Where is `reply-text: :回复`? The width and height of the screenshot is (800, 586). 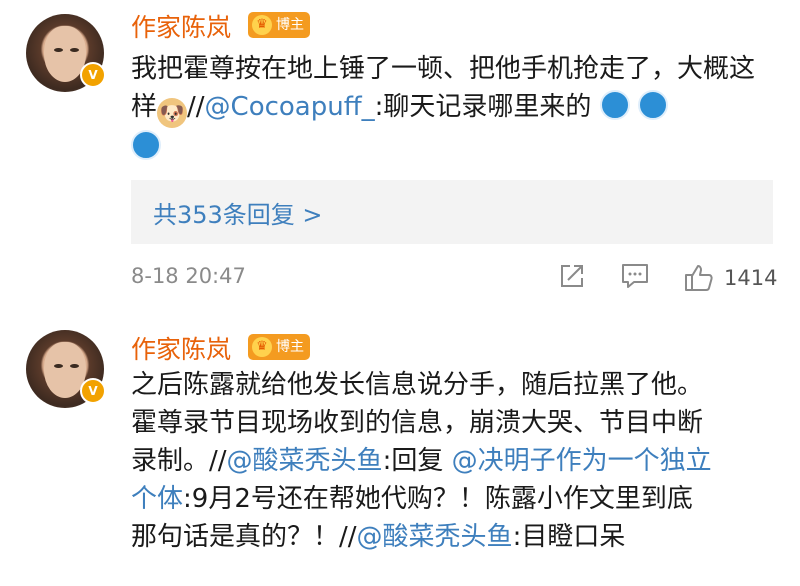
reply-text: :回复 is located at coordinates (413, 461).